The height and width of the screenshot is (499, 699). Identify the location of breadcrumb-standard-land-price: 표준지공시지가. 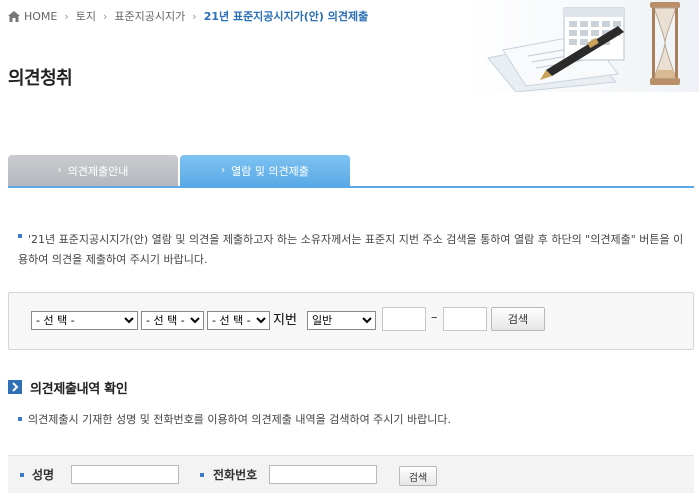
(149, 16).